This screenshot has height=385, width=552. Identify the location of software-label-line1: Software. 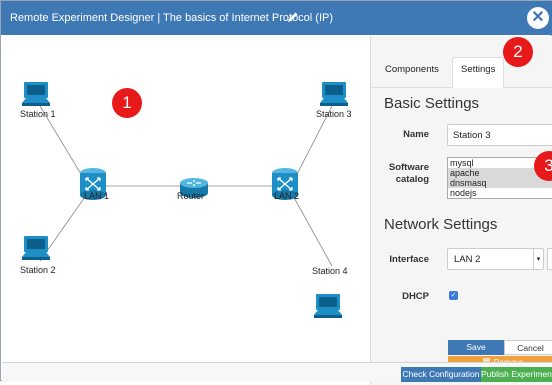
(408, 167).